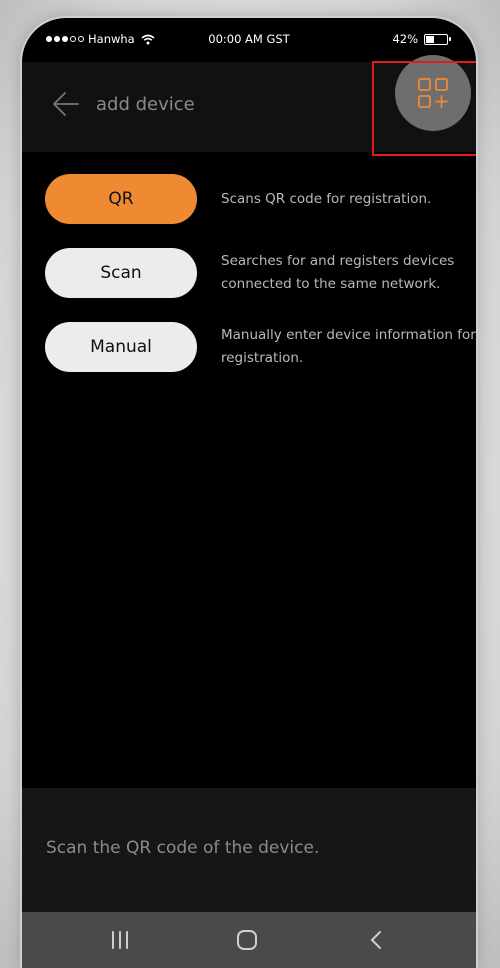 Image resolution: width=500 pixels, height=968 pixels. Describe the element at coordinates (145, 104) in the screenshot. I see `page-title: add device` at that location.